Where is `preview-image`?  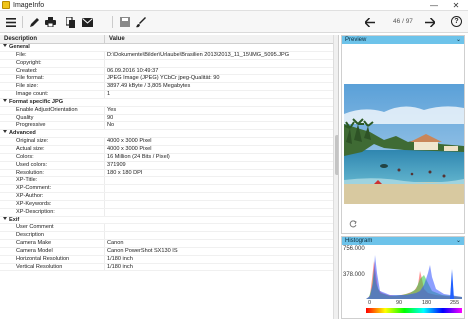
preview-image is located at coordinates (404, 144).